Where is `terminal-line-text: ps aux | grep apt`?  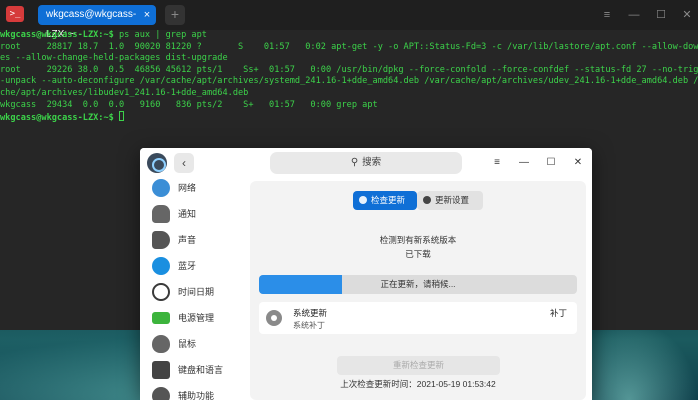 terminal-line-text: ps aux | grep apt is located at coordinates (160, 35).